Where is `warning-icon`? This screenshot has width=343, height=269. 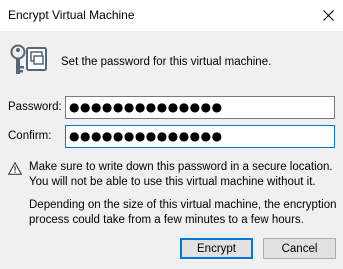 warning-icon is located at coordinates (15, 168).